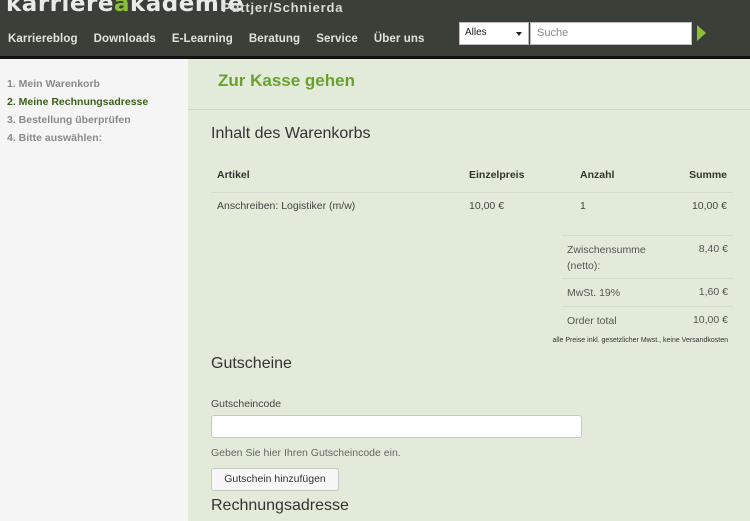 Image resolution: width=750 pixels, height=521 pixels. I want to click on coupon-code-label: Gutscheincode, so click(246, 404).